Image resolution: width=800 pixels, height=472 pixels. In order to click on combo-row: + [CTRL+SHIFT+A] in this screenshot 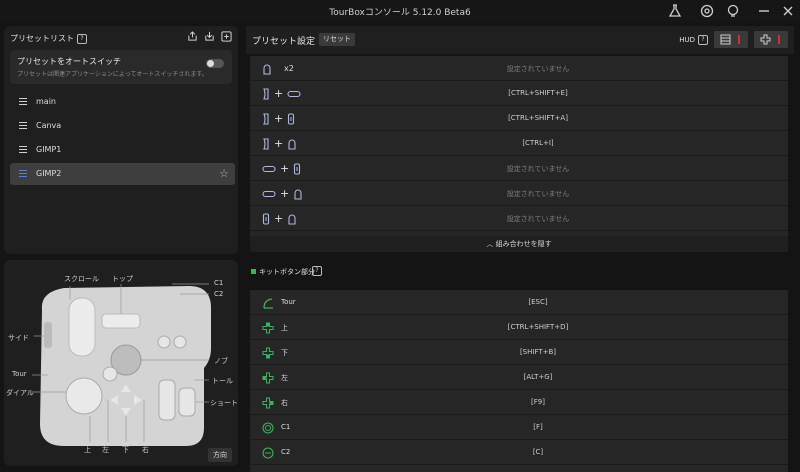, I will do `click(519, 118)`.